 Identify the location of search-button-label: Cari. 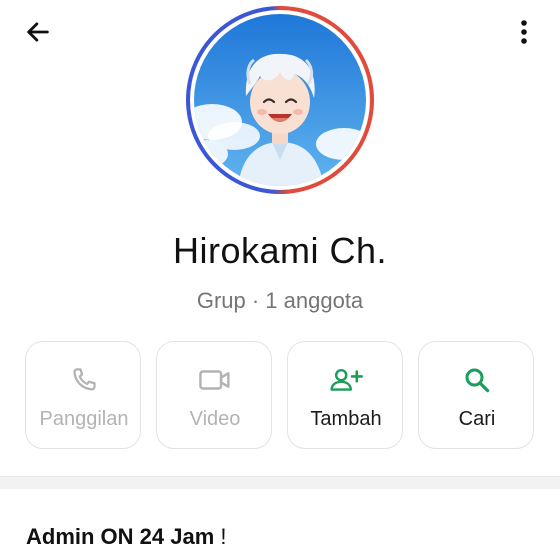
(477, 419).